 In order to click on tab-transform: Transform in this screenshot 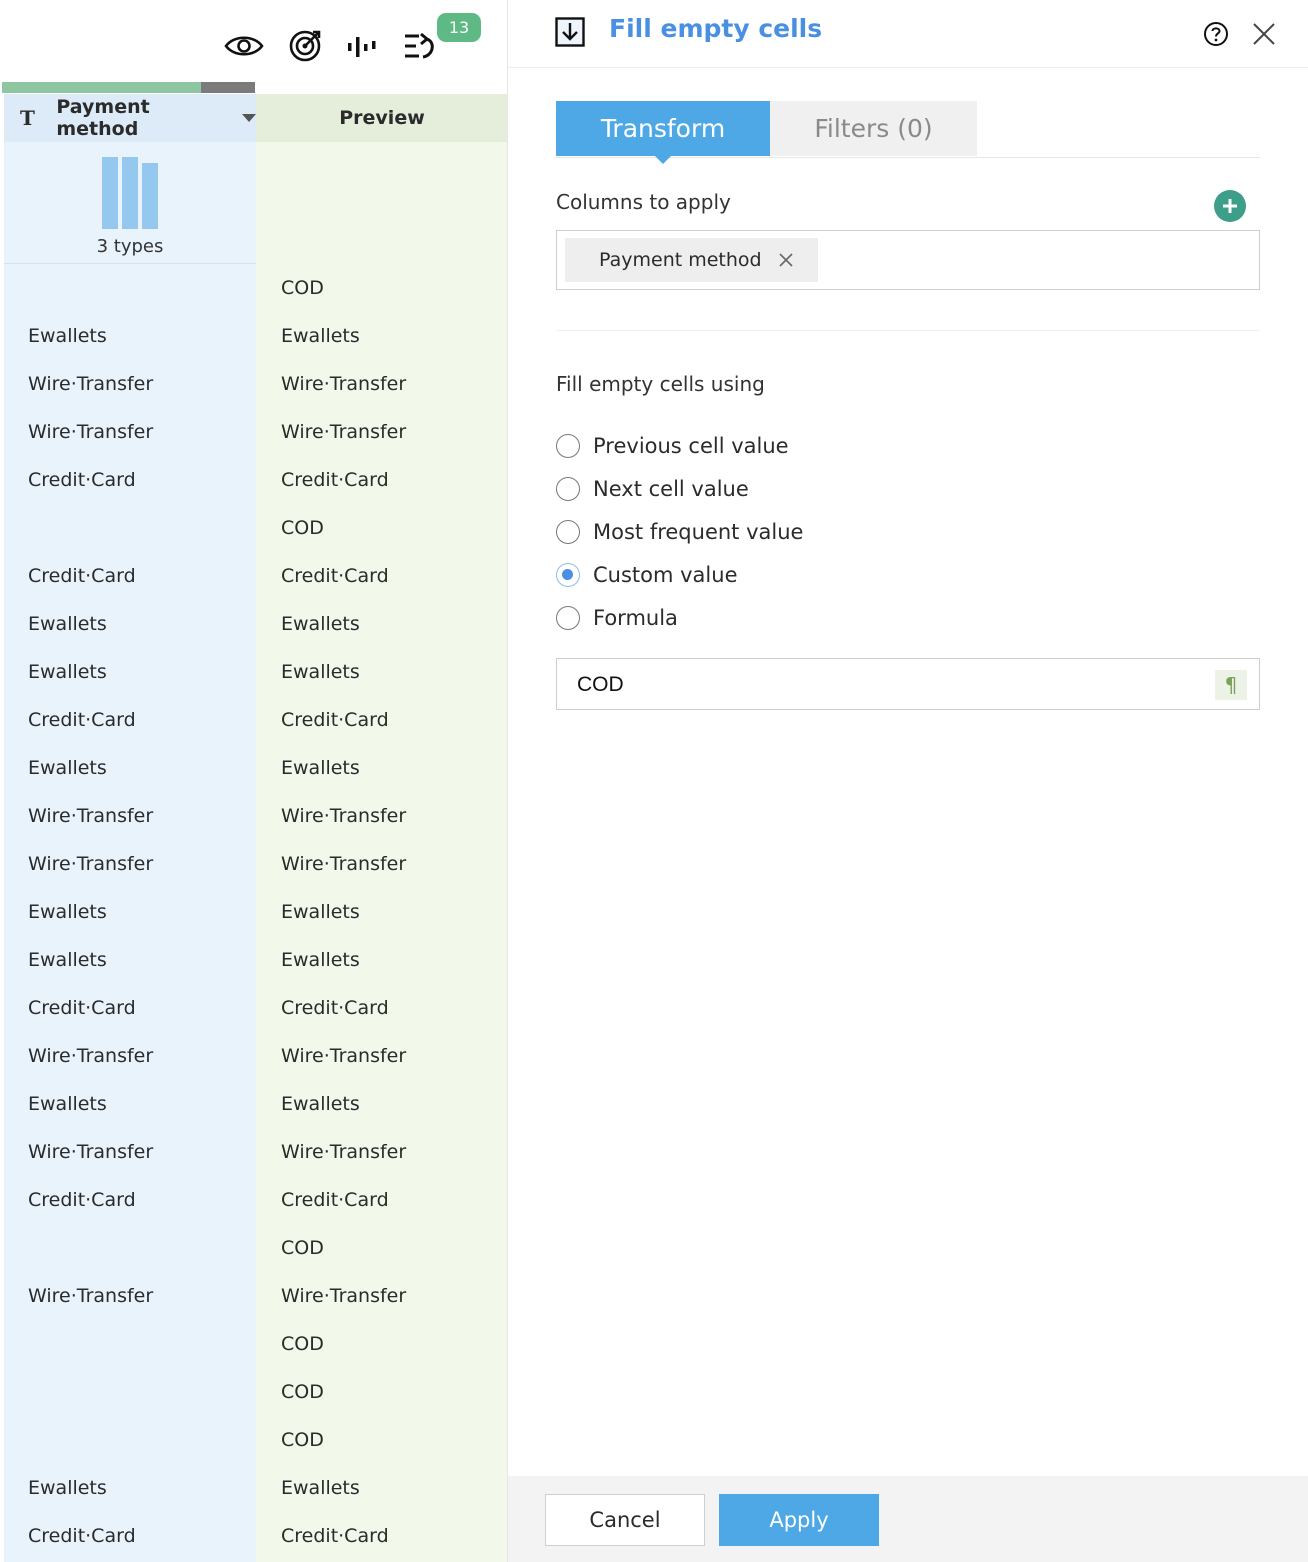, I will do `click(663, 132)`.